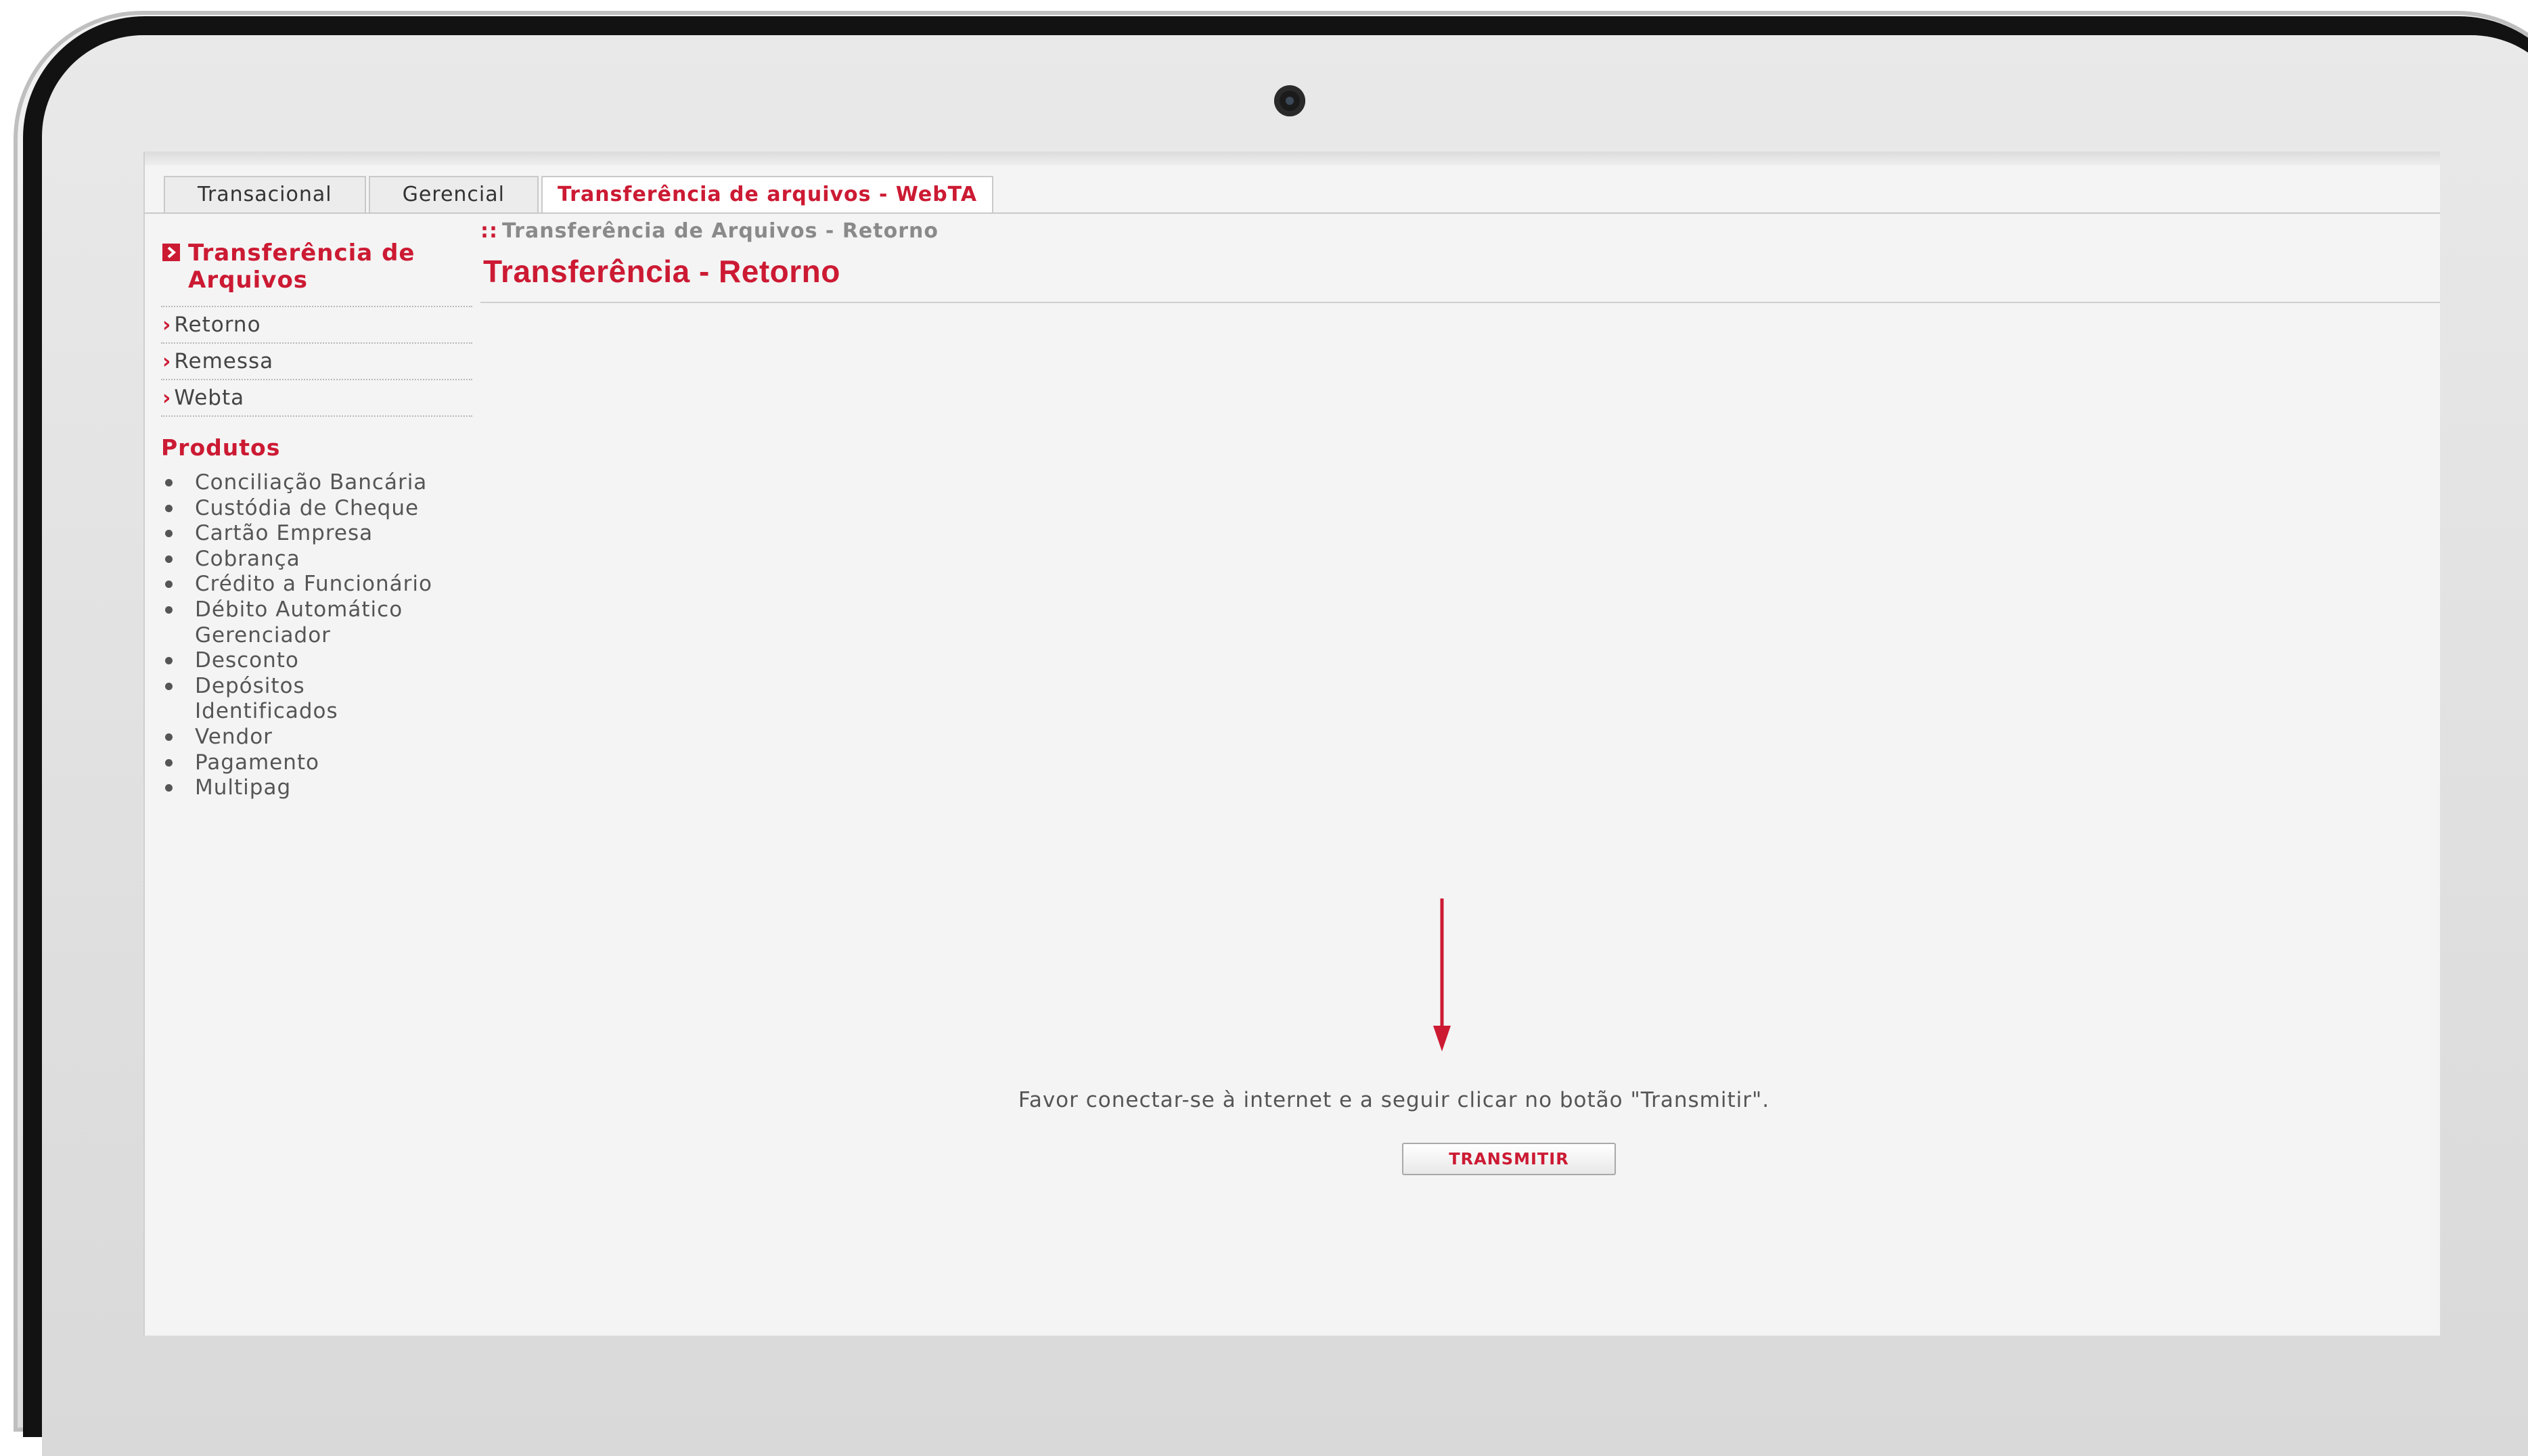 The width and height of the screenshot is (2528, 1456). Describe the element at coordinates (1460, 302) in the screenshot. I see `title-divider` at that location.